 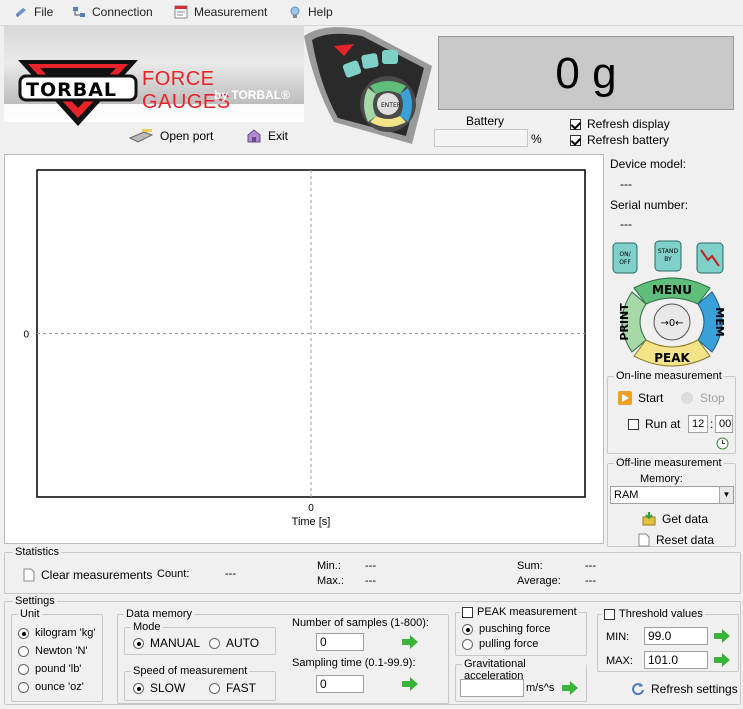 I want to click on stop-label: Stop, so click(x=712, y=398).